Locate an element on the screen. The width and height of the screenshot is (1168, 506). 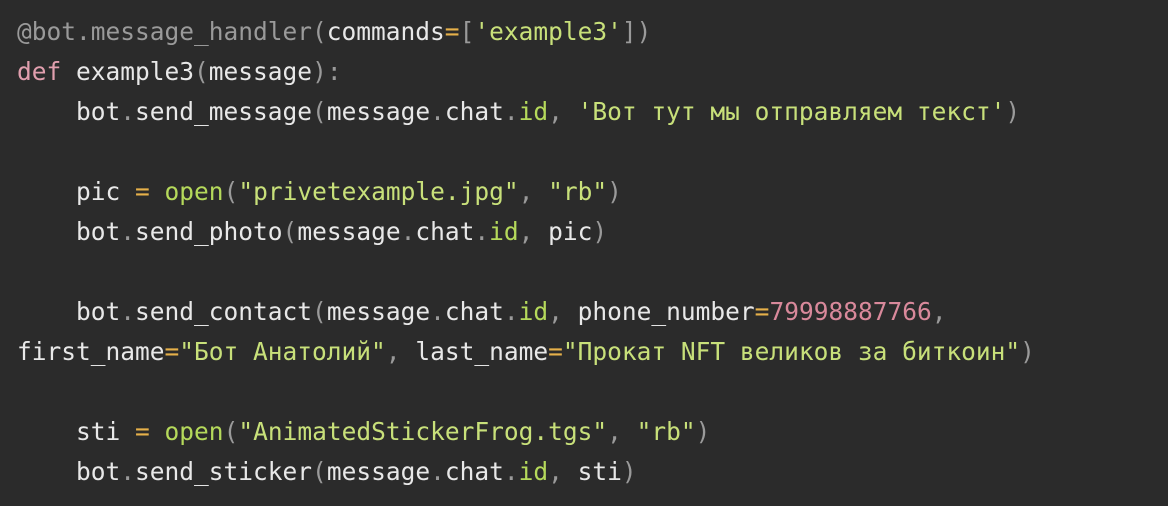
code-token: "Бот Анатолий" is located at coordinates (282, 351).